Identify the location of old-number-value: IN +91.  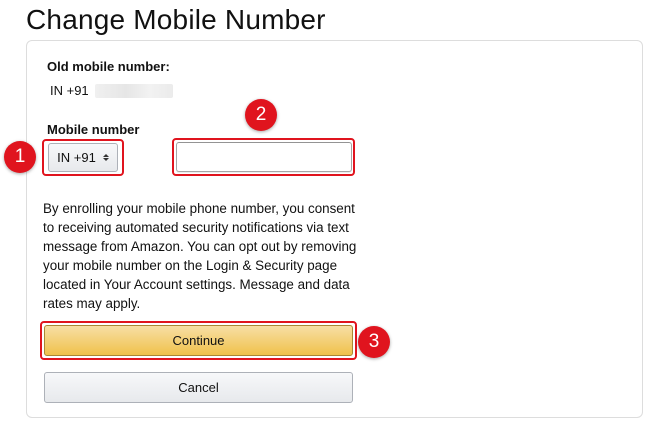
(111, 91).